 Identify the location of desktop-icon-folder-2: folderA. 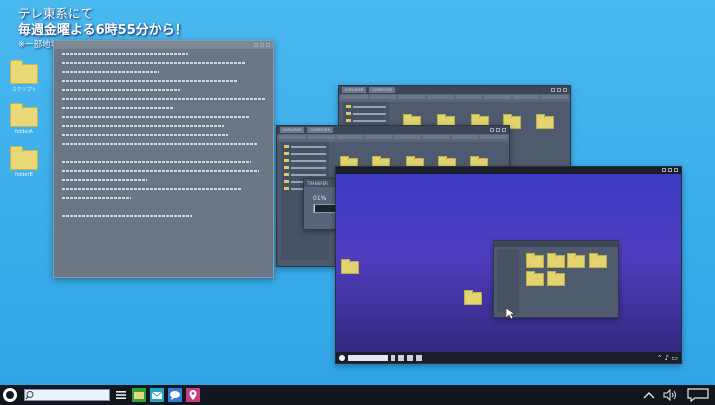
(24, 119).